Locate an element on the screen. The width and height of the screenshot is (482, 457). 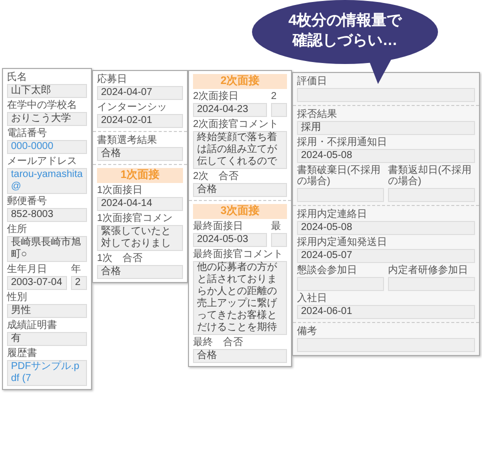
comment-line: ってきたお客様と is located at coordinates (237, 316).